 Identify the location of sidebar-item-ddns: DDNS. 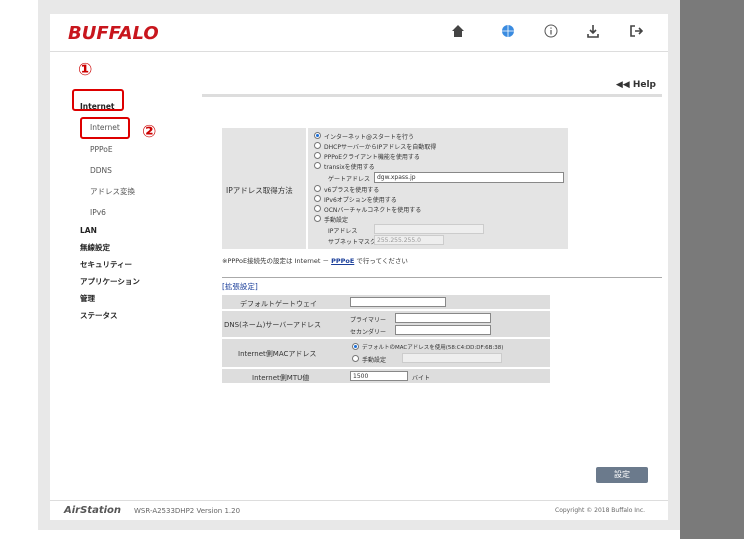
(101, 170).